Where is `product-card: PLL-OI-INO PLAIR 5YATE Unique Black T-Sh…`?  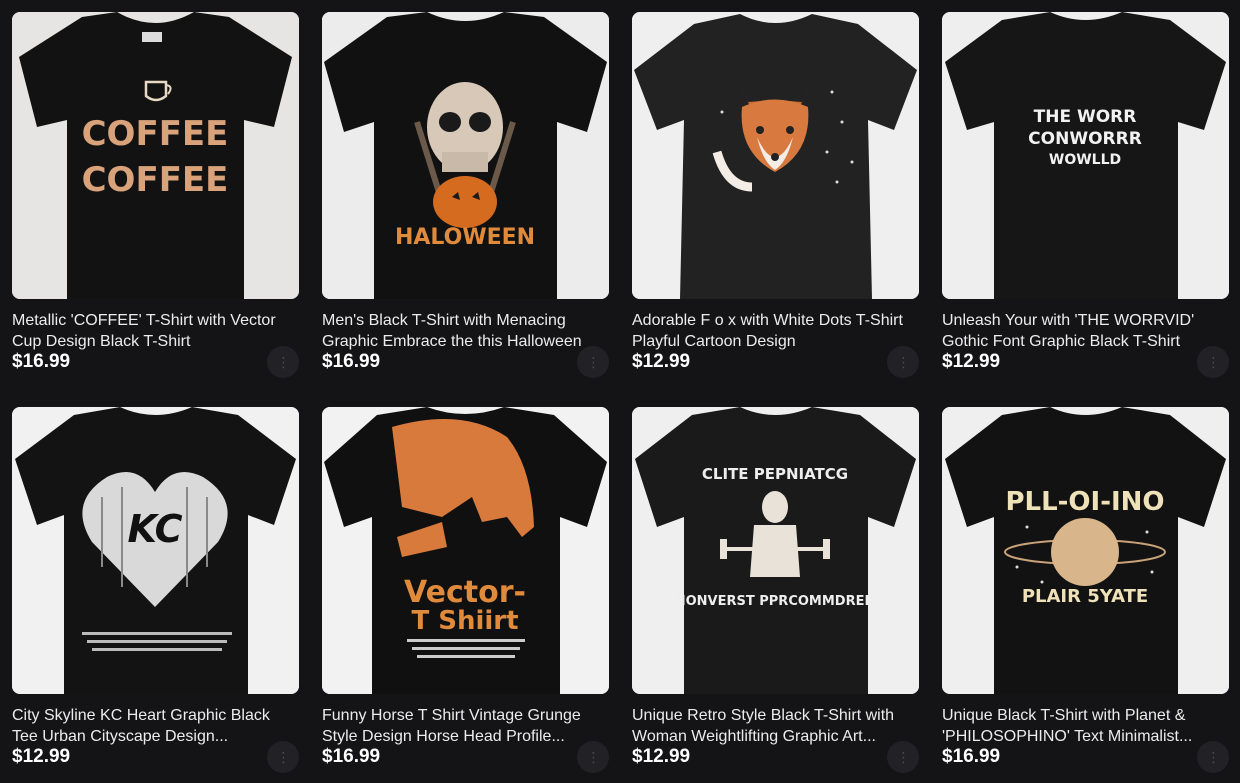
product-card: PLL-OI-INO PLAIR 5YATE Unique Black T-Sh… is located at coordinates (1085, 590).